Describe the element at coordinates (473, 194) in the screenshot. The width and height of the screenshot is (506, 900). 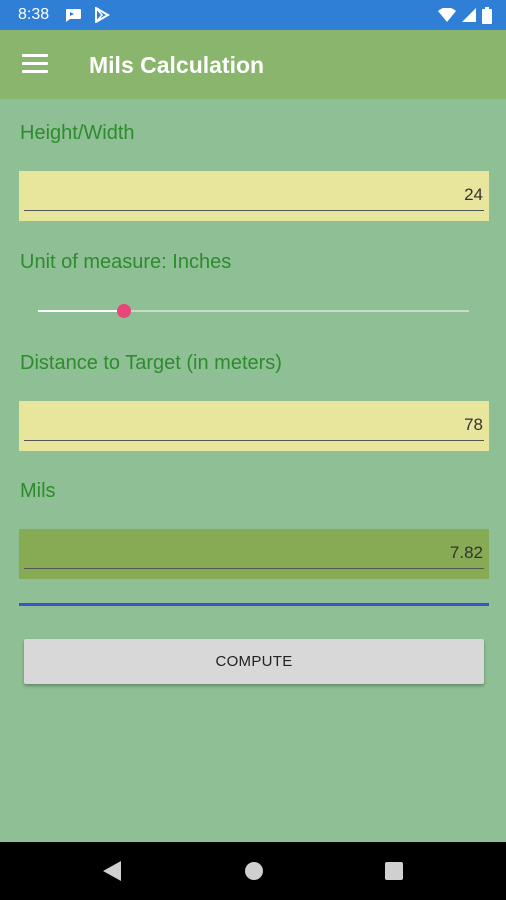
I see `height-width-value: 24` at that location.